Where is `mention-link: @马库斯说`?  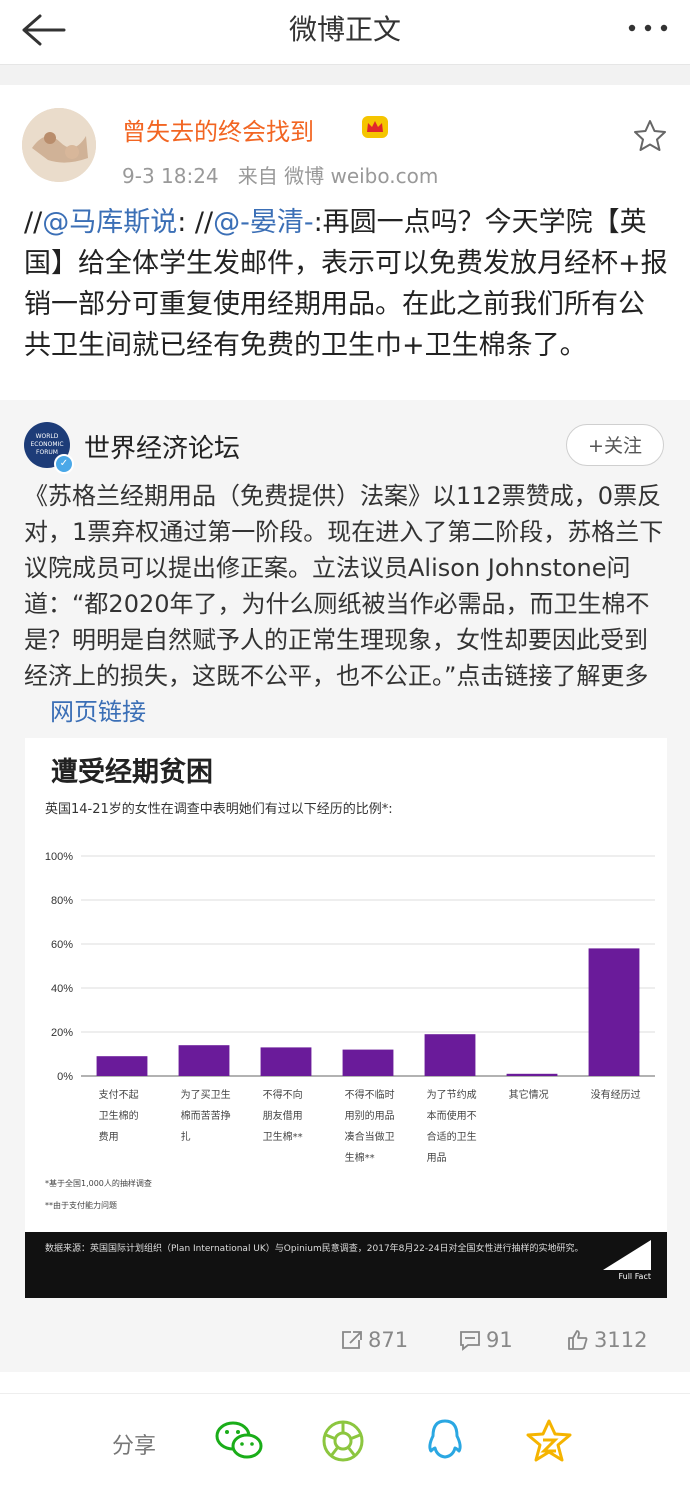 mention-link: @马库斯说 is located at coordinates (109, 222).